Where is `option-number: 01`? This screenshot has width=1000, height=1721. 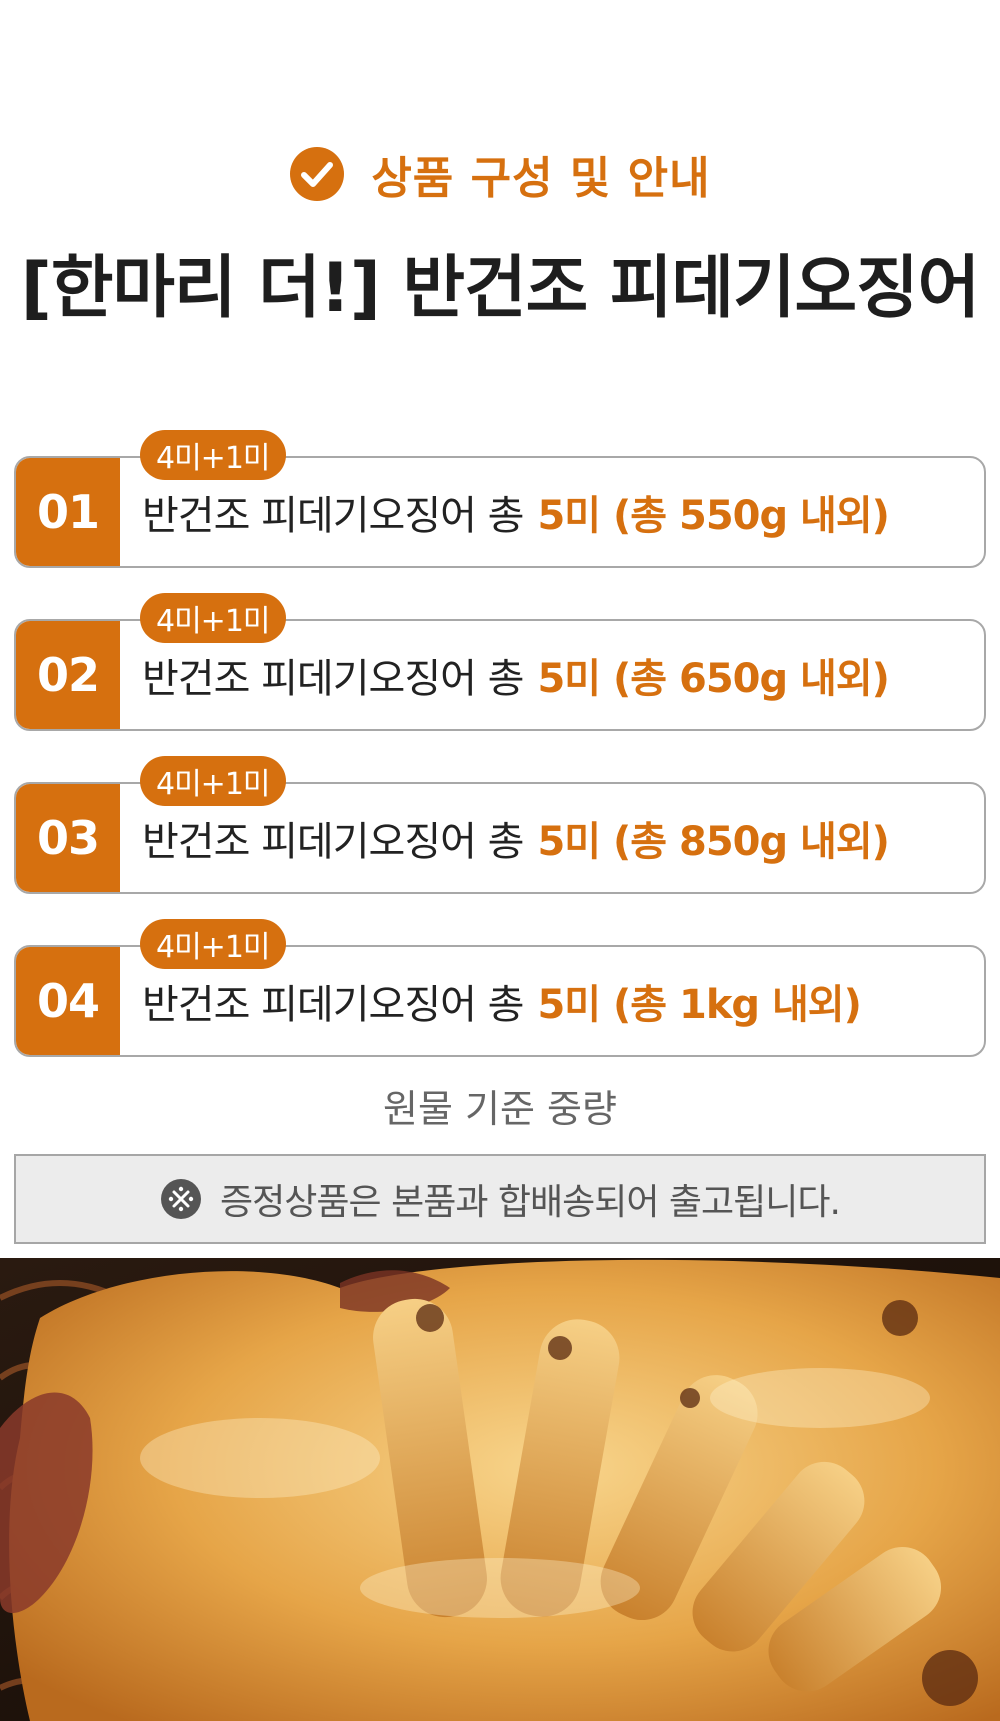
option-number: 01 is located at coordinates (68, 512).